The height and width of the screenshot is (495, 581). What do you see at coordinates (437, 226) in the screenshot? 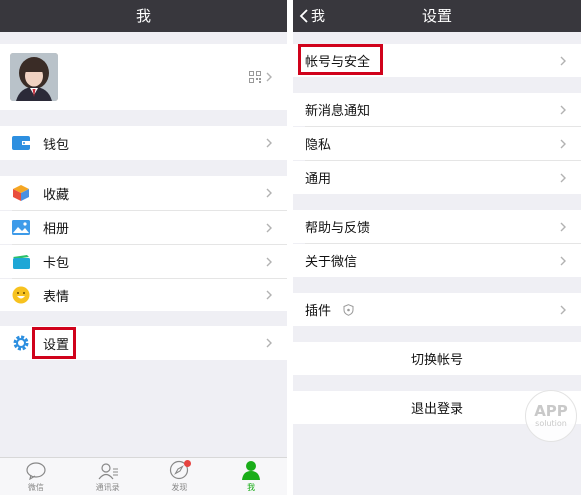
I see `settings-item-help-feedback: 帮助与反馈` at bounding box center [437, 226].